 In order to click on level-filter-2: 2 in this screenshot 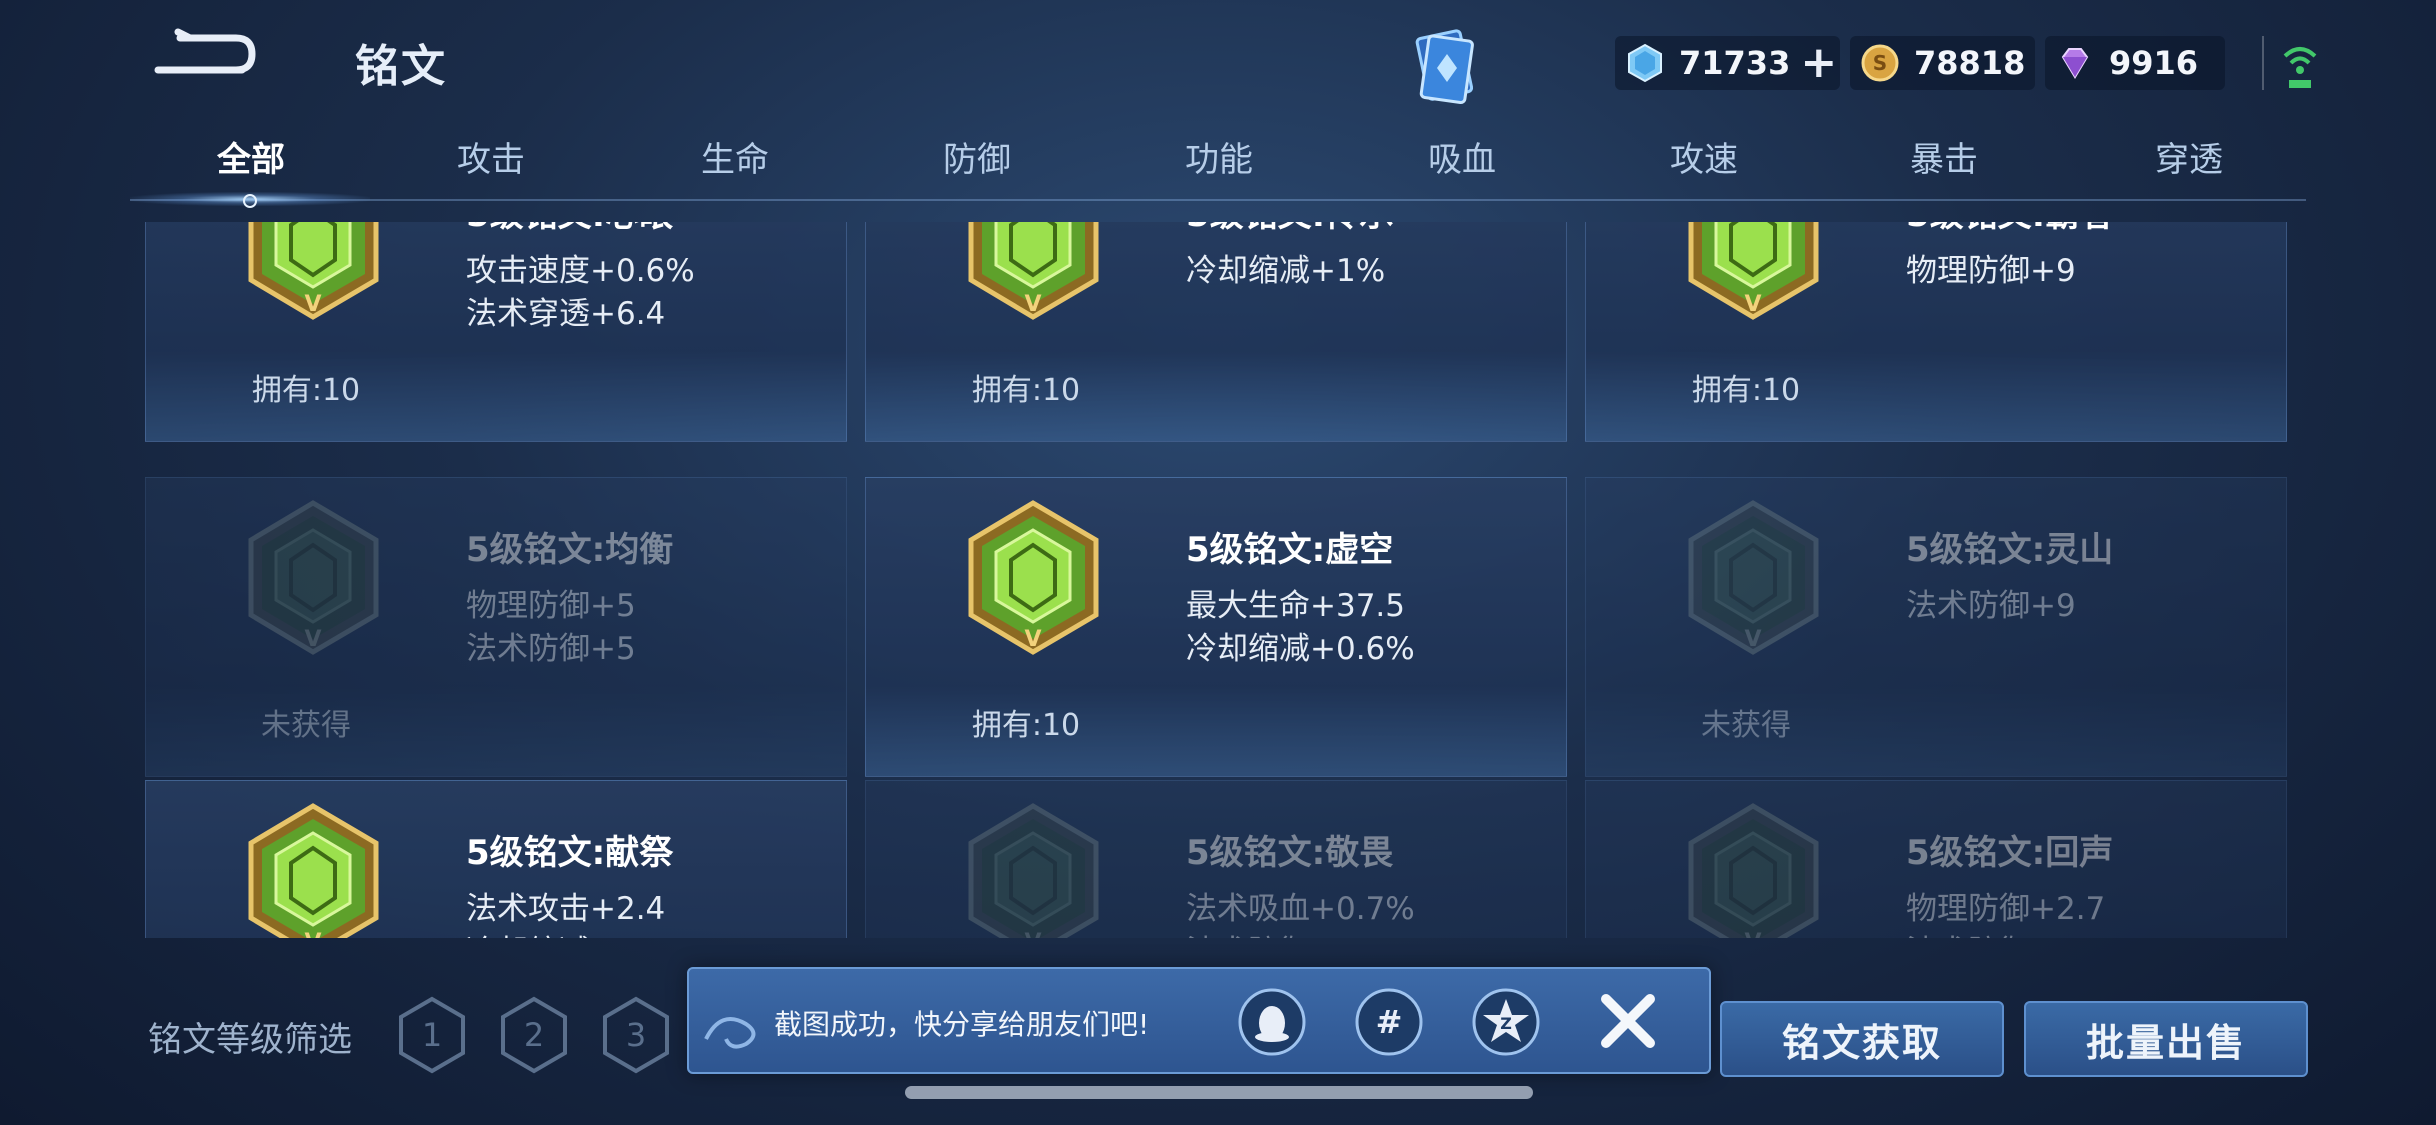, I will do `click(534, 1035)`.